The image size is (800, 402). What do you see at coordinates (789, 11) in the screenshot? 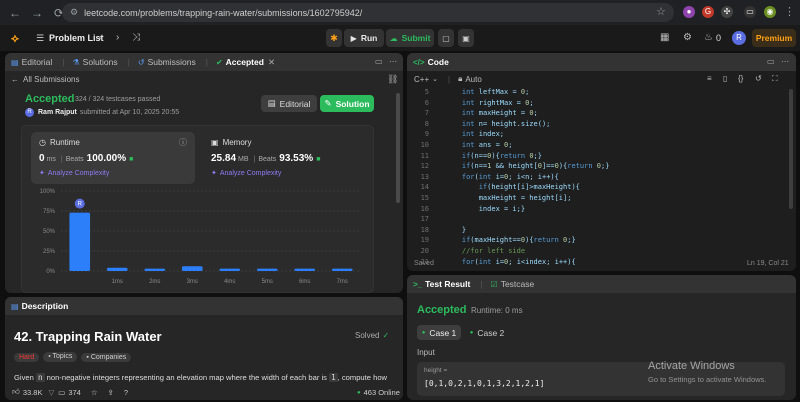
I see `menu-dots-icon: ⋮` at bounding box center [789, 11].